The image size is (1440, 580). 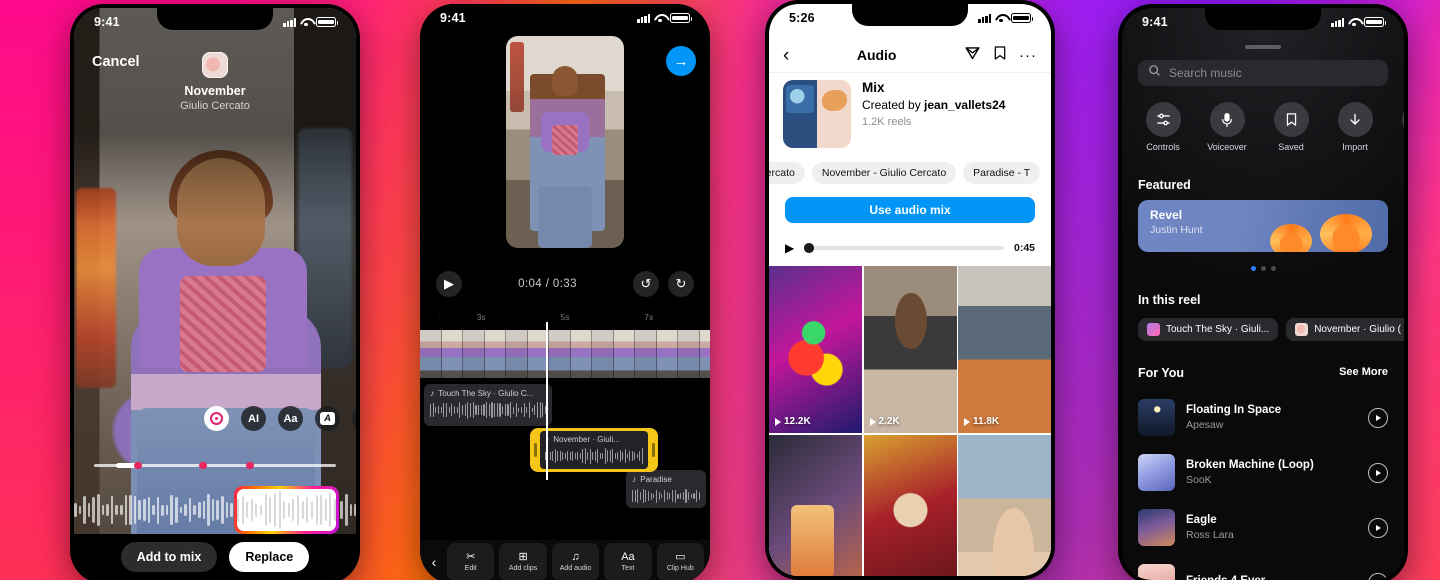 I want to click on edit-tool-button: ✂ Edit, so click(x=471, y=561).